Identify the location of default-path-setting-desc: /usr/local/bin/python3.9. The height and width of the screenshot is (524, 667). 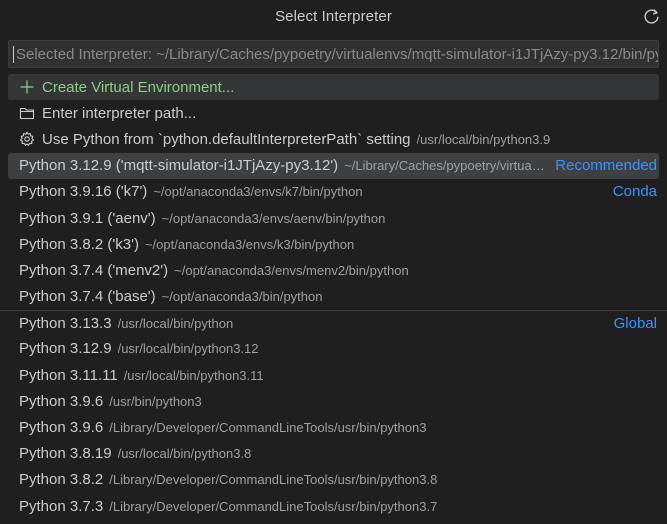
(483, 139).